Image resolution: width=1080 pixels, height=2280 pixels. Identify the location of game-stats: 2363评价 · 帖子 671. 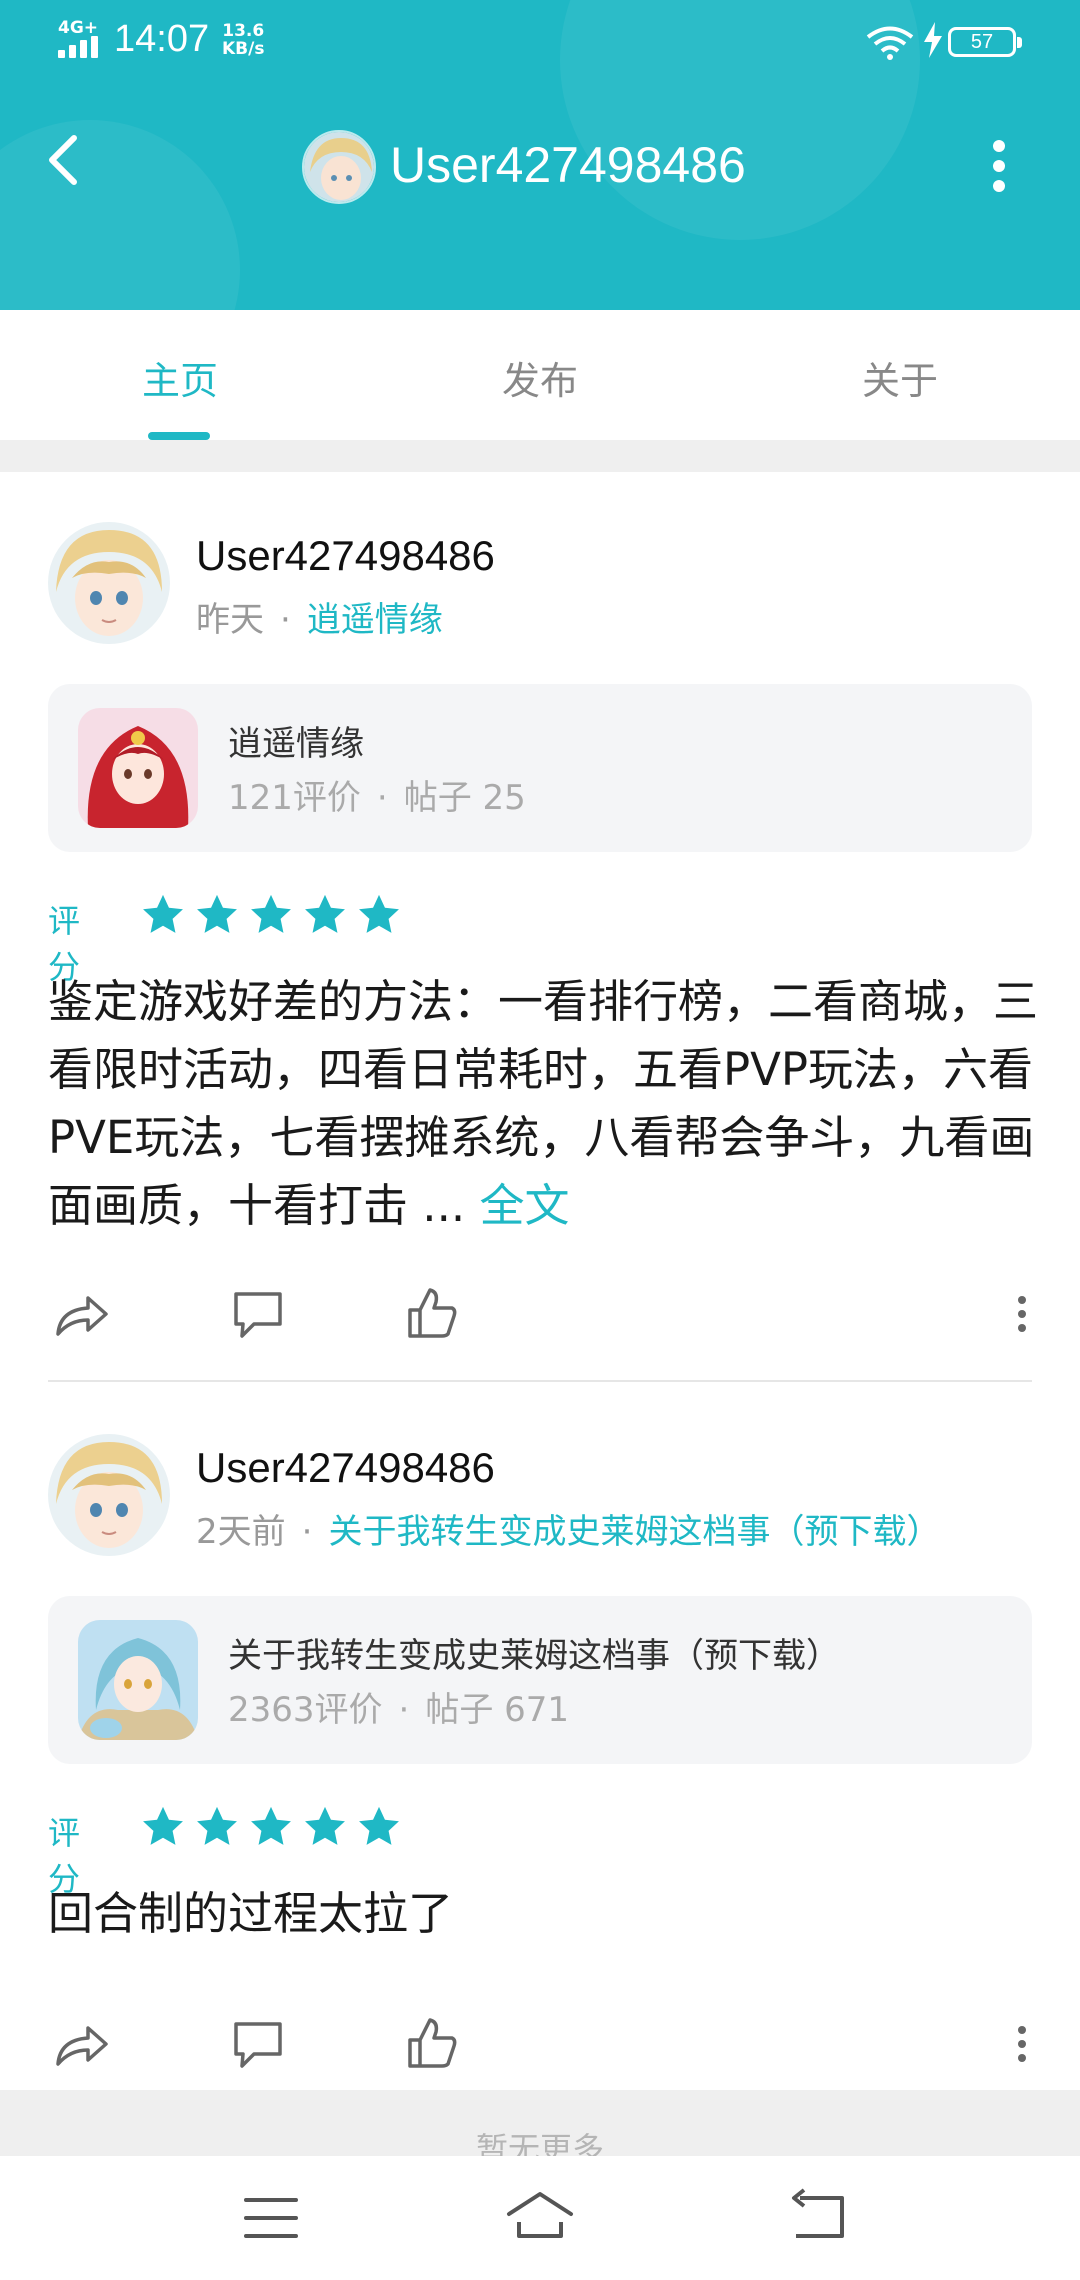
(398, 1706).